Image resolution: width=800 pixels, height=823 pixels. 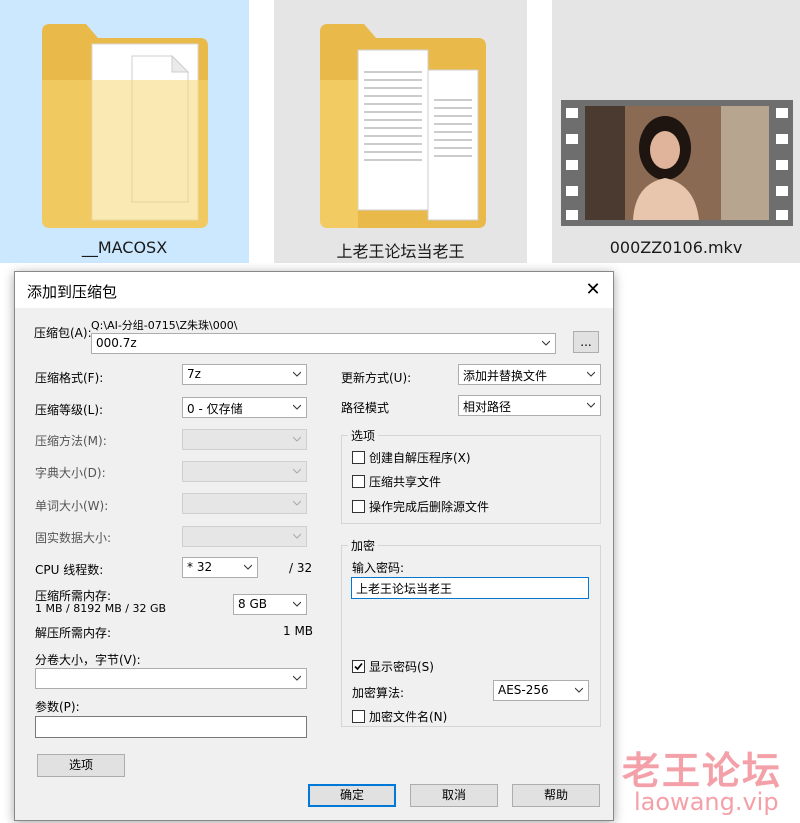 I want to click on shared-label: 压缩共享文件, so click(x=405, y=481).